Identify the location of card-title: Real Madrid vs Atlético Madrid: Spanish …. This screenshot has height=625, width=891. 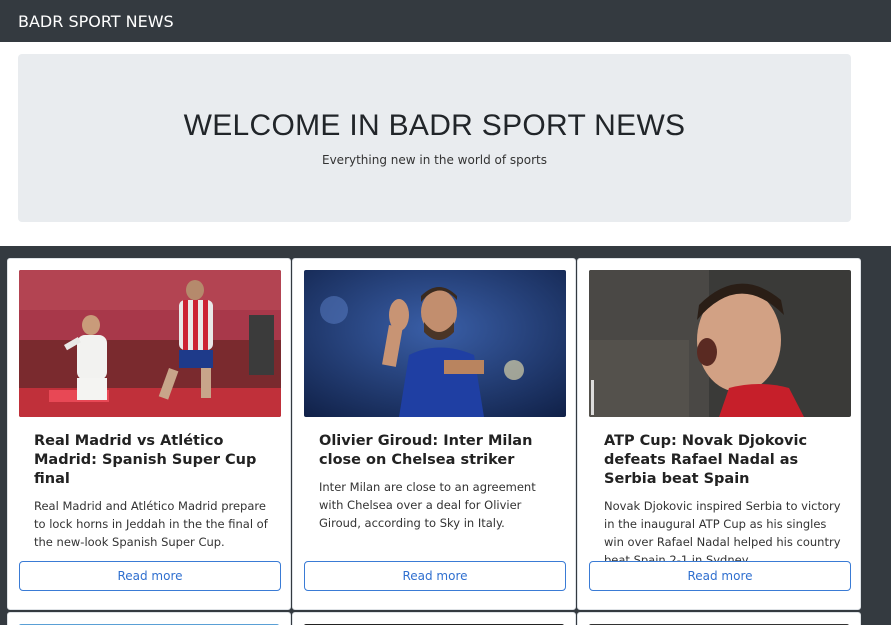
(145, 460).